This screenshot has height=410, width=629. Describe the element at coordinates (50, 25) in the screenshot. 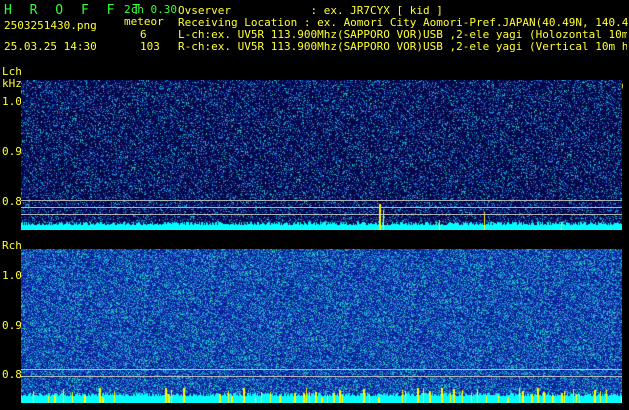

I see `filename-label: 2503251430.png` at that location.